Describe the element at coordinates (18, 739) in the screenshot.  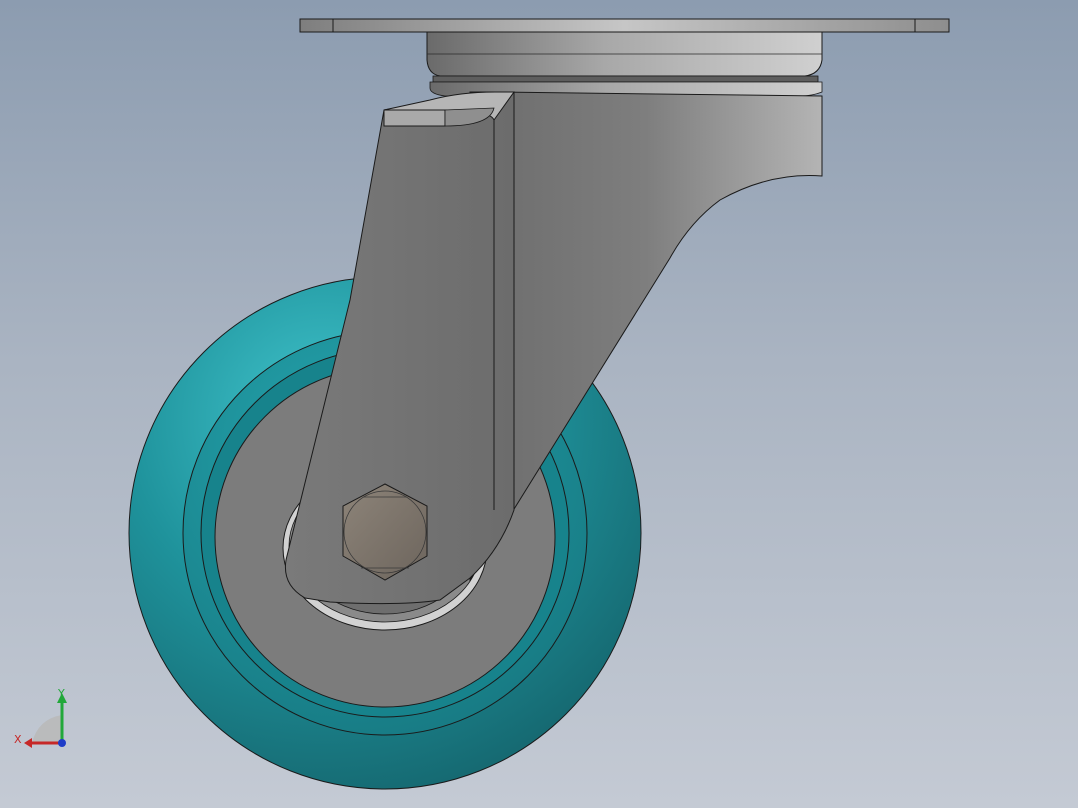
I see `axis-x-label: X` at that location.